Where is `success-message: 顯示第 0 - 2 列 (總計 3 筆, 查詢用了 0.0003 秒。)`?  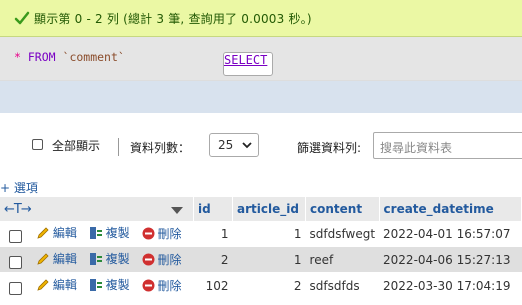 success-message: 顯示第 0 - 2 列 (總計 3 筆, 查詢用了 0.0003 秒。) is located at coordinates (261, 18).